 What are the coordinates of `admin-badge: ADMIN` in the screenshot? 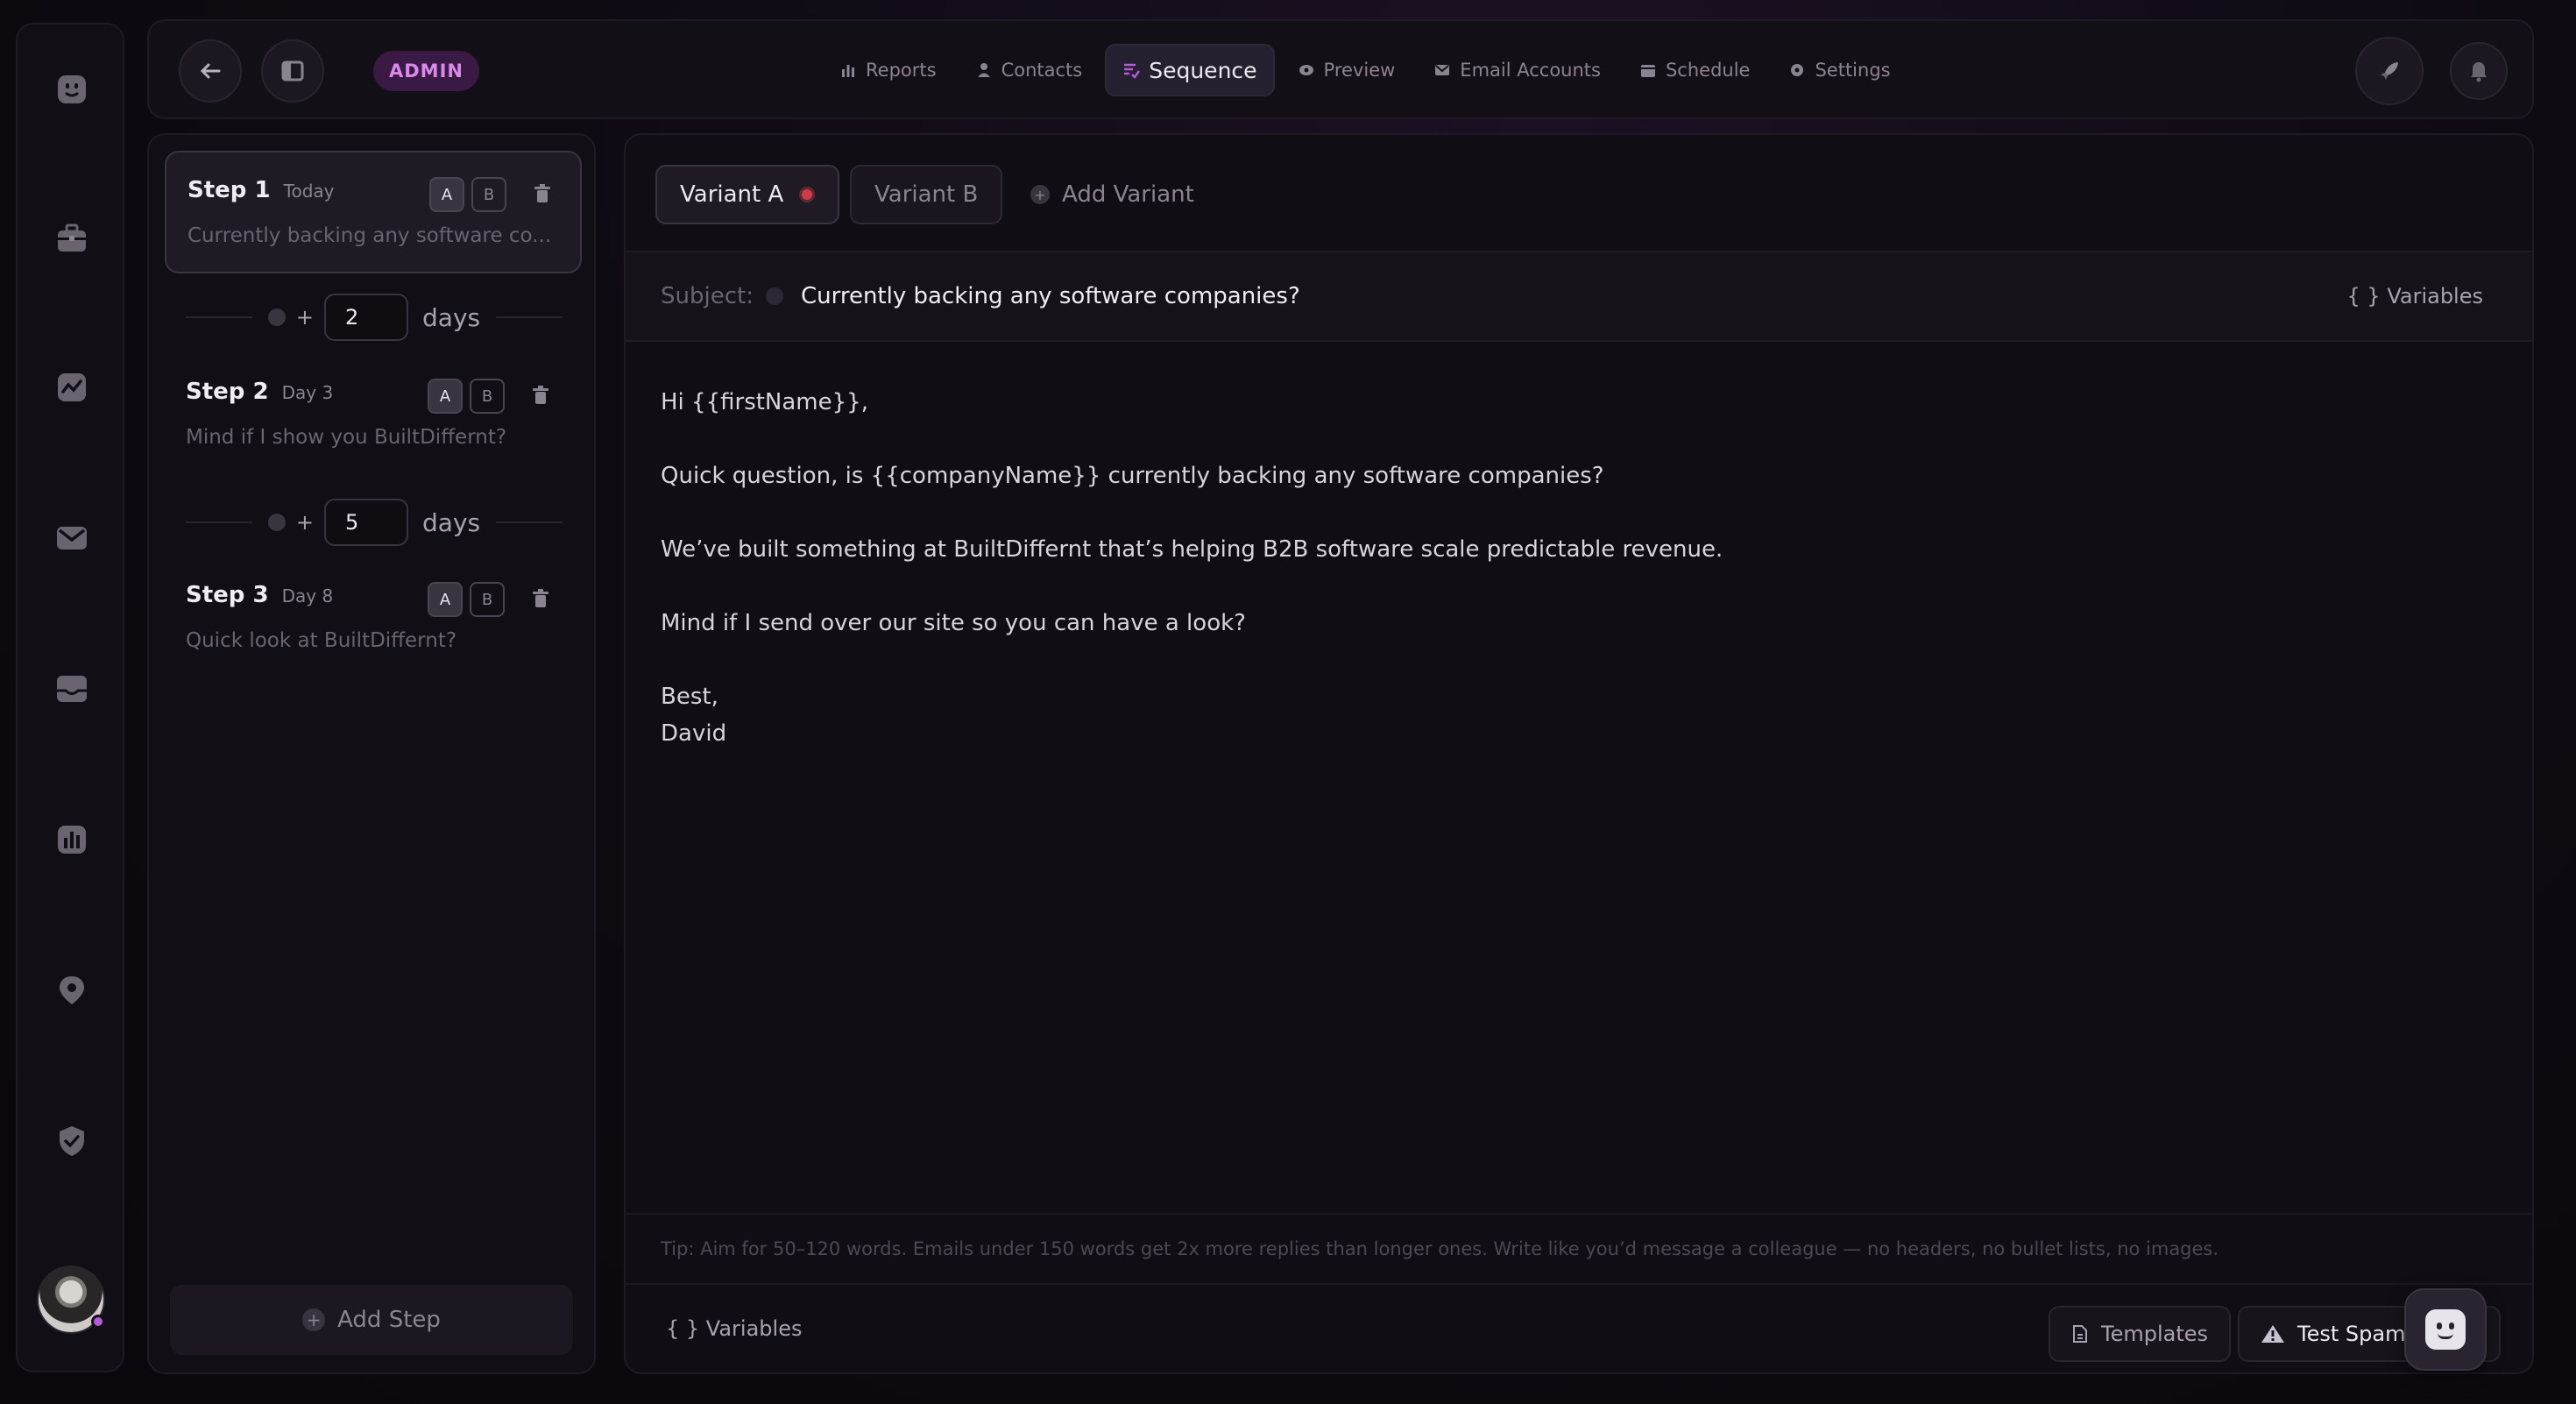 It's located at (426, 71).